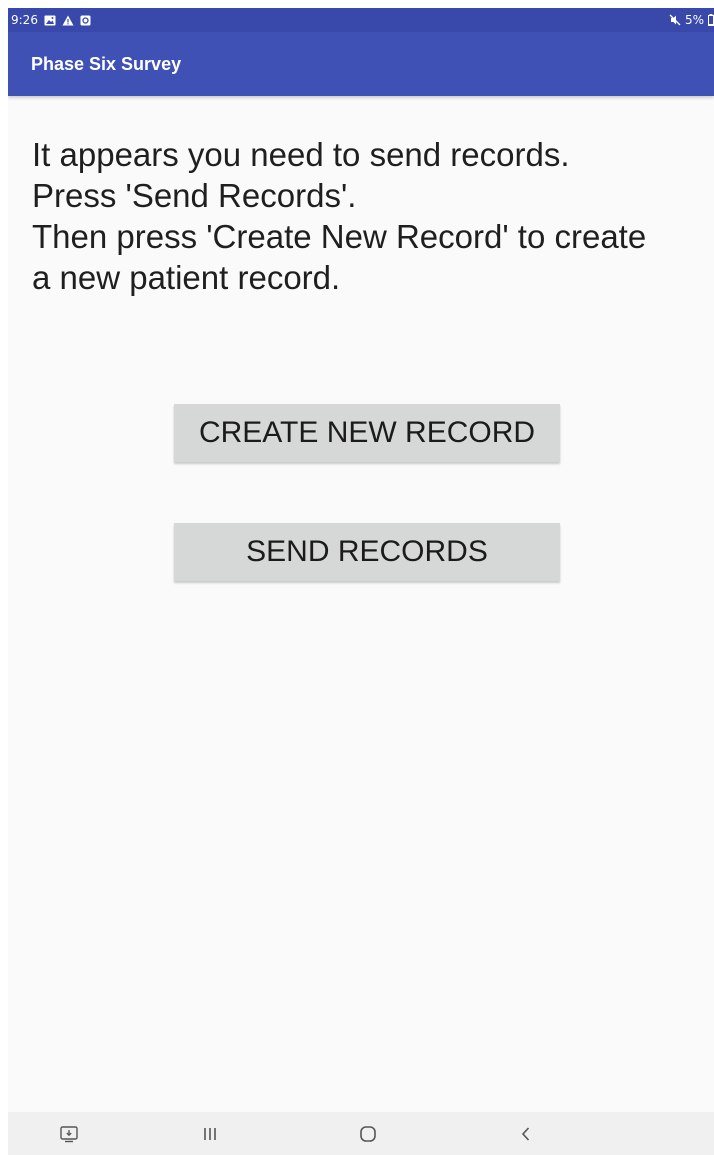 The image size is (714, 1155). I want to click on back-icon, so click(526, 1133).